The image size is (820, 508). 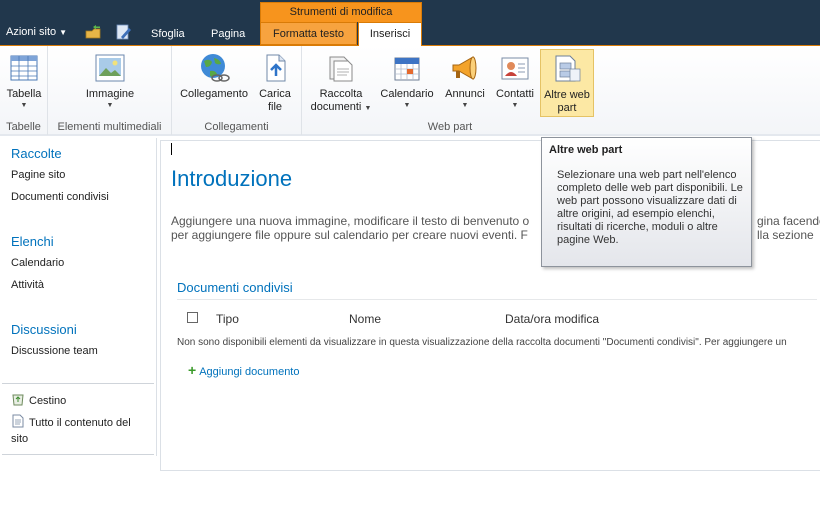 I want to click on editing-tools-context-label: Strumenti di modifica, so click(x=341, y=12).